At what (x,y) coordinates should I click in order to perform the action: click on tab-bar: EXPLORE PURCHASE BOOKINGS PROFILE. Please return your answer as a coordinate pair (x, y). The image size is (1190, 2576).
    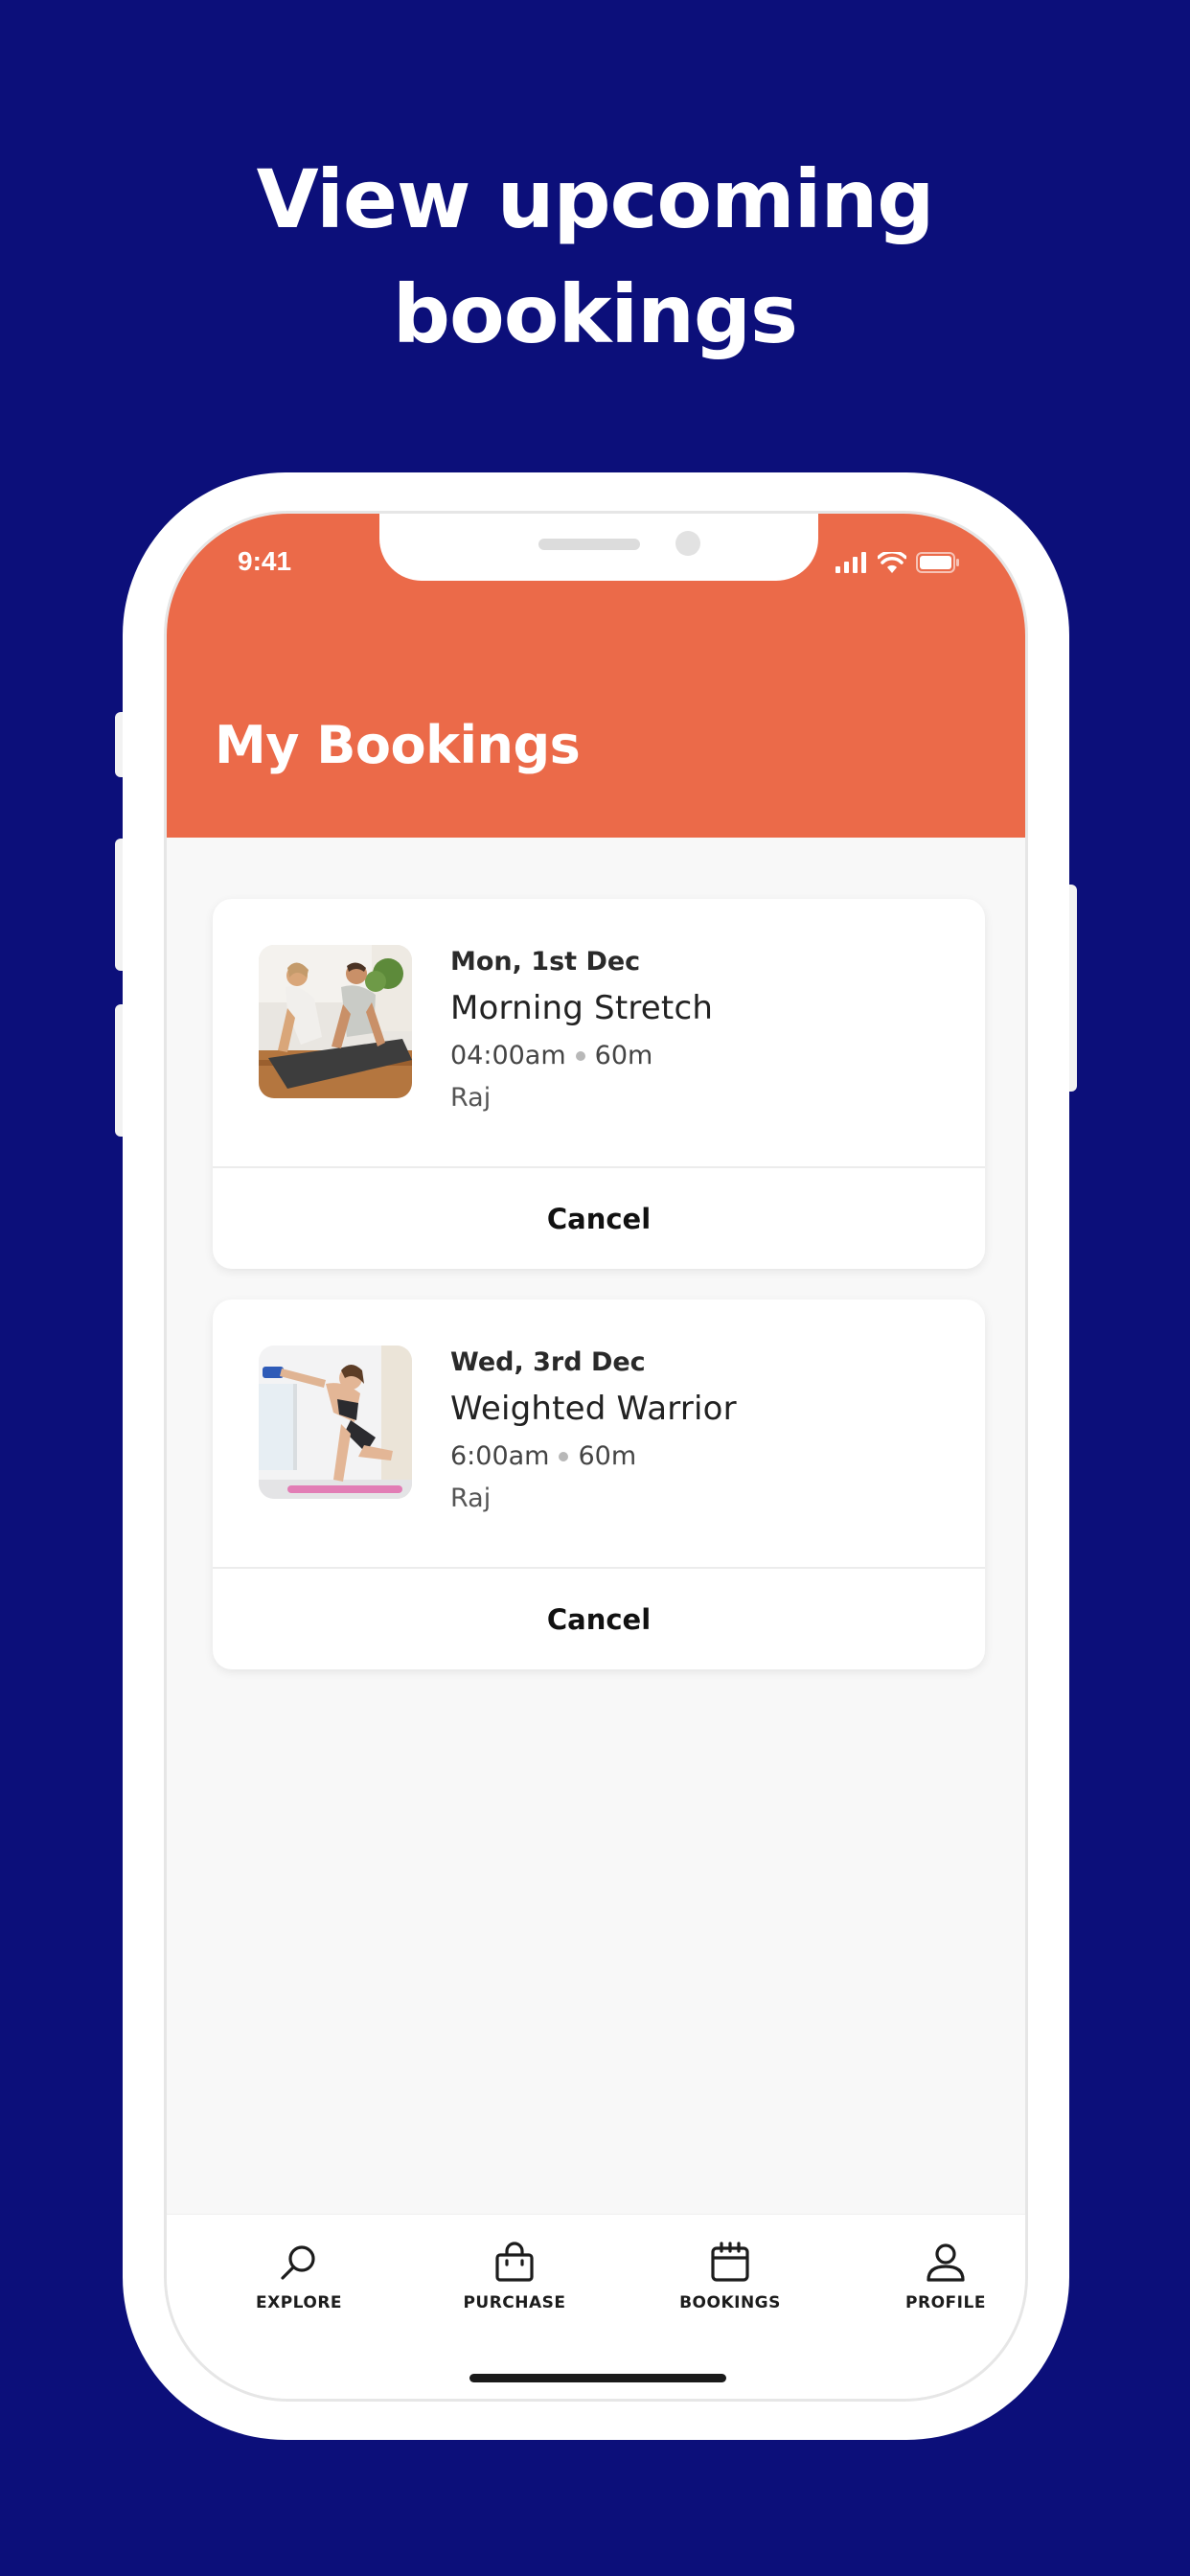
    Looking at the image, I should click on (596, 2306).